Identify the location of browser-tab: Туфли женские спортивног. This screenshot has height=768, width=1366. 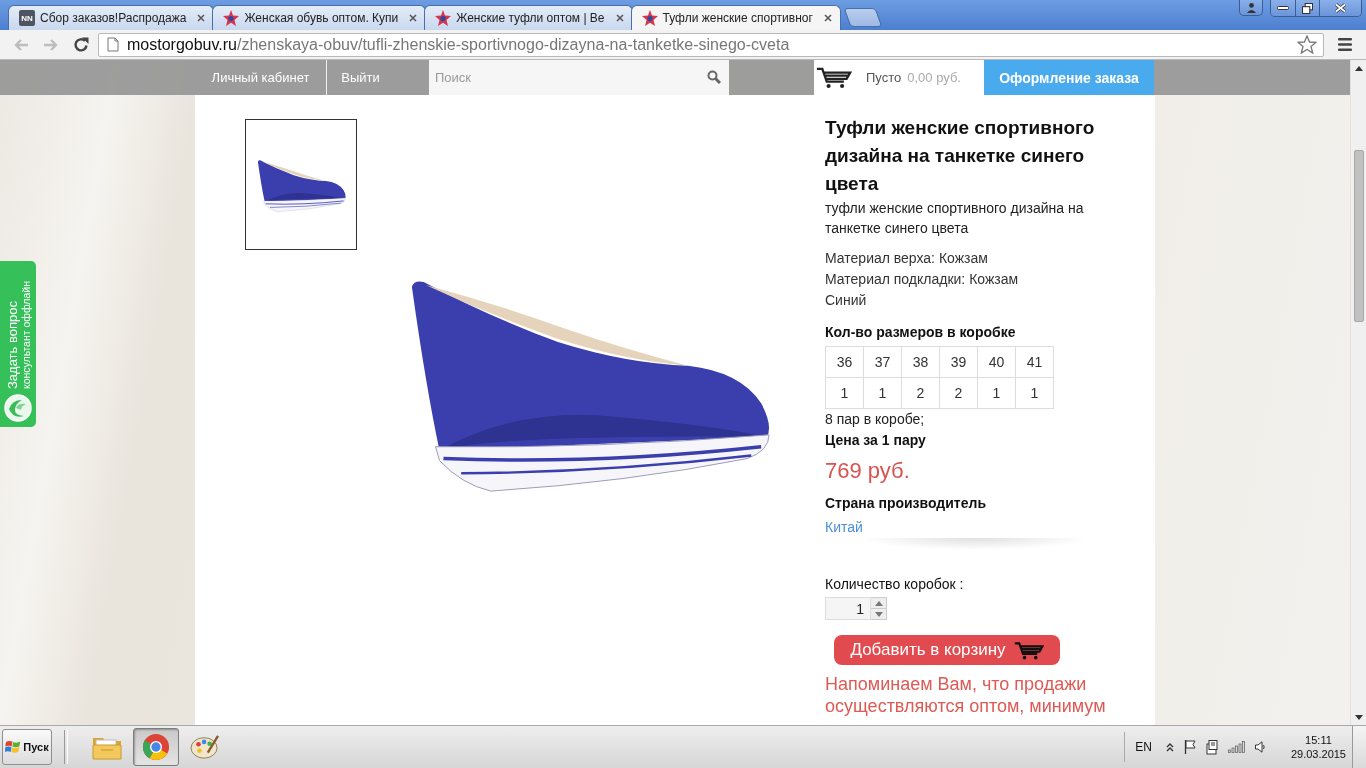
(735, 17).